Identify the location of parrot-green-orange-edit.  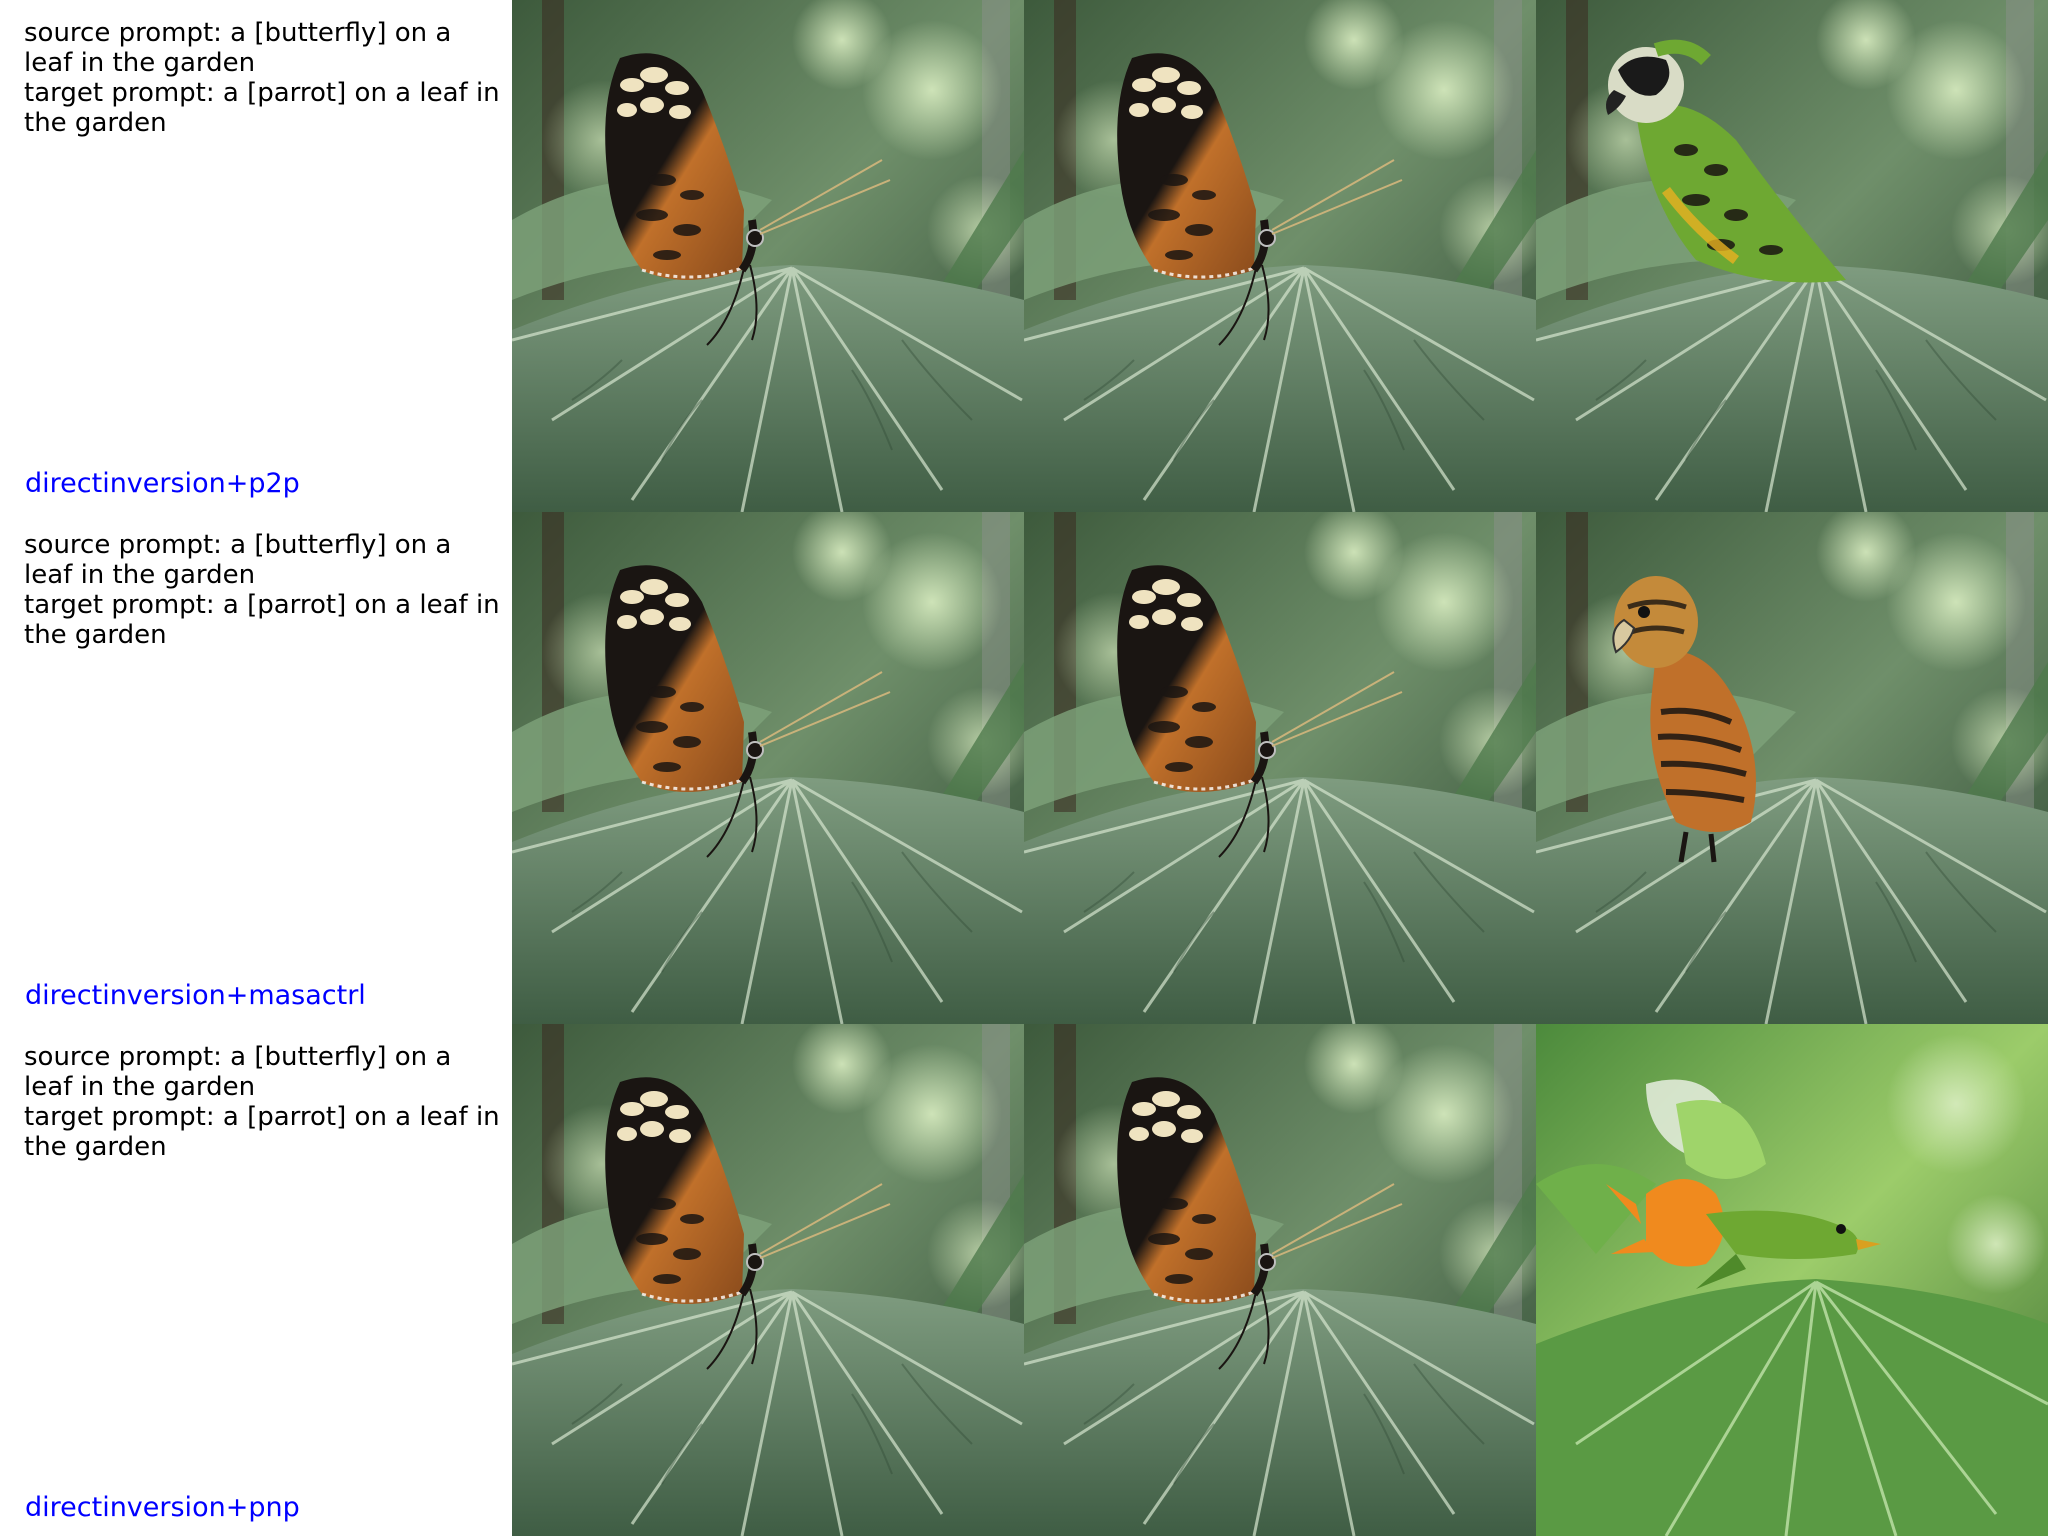
(1792, 1280).